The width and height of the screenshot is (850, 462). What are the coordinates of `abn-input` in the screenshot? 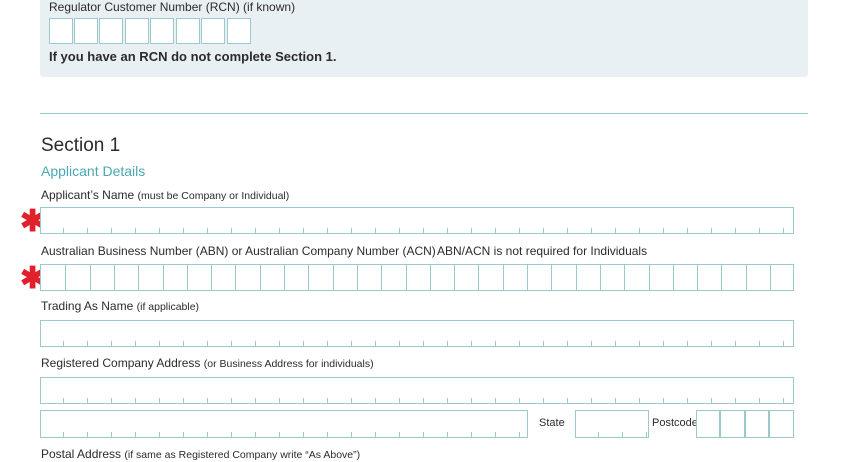 It's located at (417, 277).